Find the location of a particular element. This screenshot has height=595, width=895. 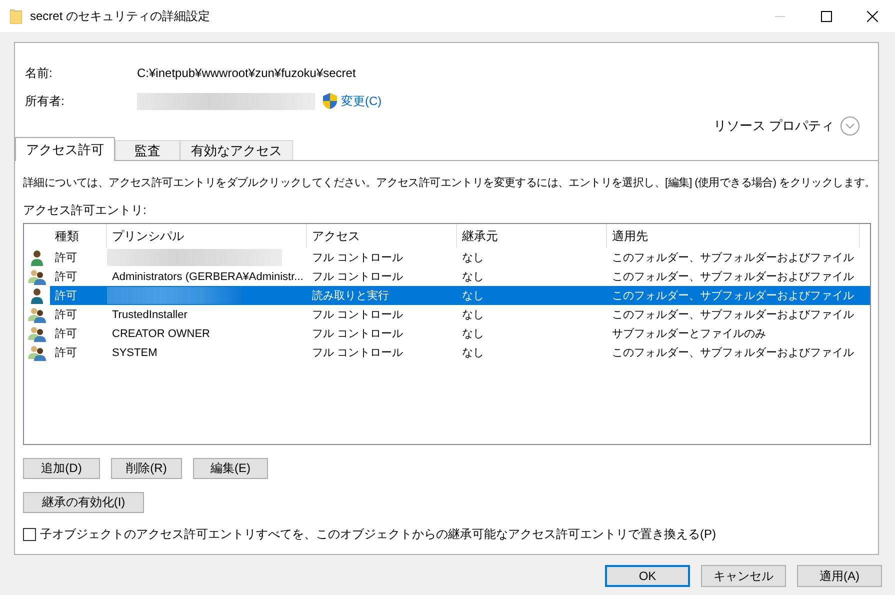

table-row: 許可 TrustedInstaller フル コントロール なし このフォルダー、サブフォルダーおよびファイル is located at coordinates (447, 314).